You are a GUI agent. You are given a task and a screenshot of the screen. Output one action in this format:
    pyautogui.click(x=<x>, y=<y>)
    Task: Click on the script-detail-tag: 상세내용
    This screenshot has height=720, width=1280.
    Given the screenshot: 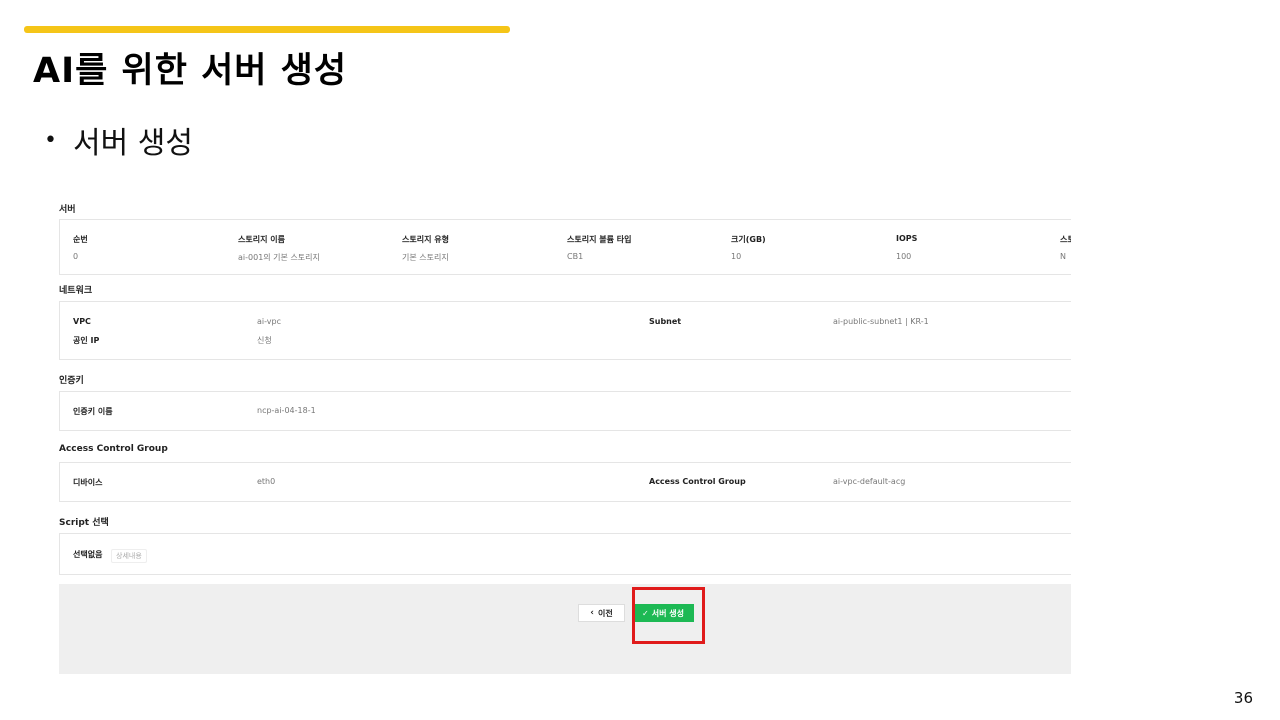 What is the action you would take?
    pyautogui.click(x=129, y=556)
    